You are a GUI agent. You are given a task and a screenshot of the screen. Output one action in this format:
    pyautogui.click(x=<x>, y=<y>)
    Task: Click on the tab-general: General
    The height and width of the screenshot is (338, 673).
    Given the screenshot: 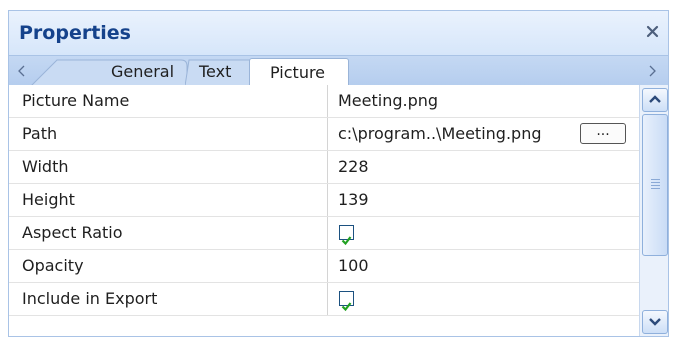 What is the action you would take?
    pyautogui.click(x=119, y=72)
    